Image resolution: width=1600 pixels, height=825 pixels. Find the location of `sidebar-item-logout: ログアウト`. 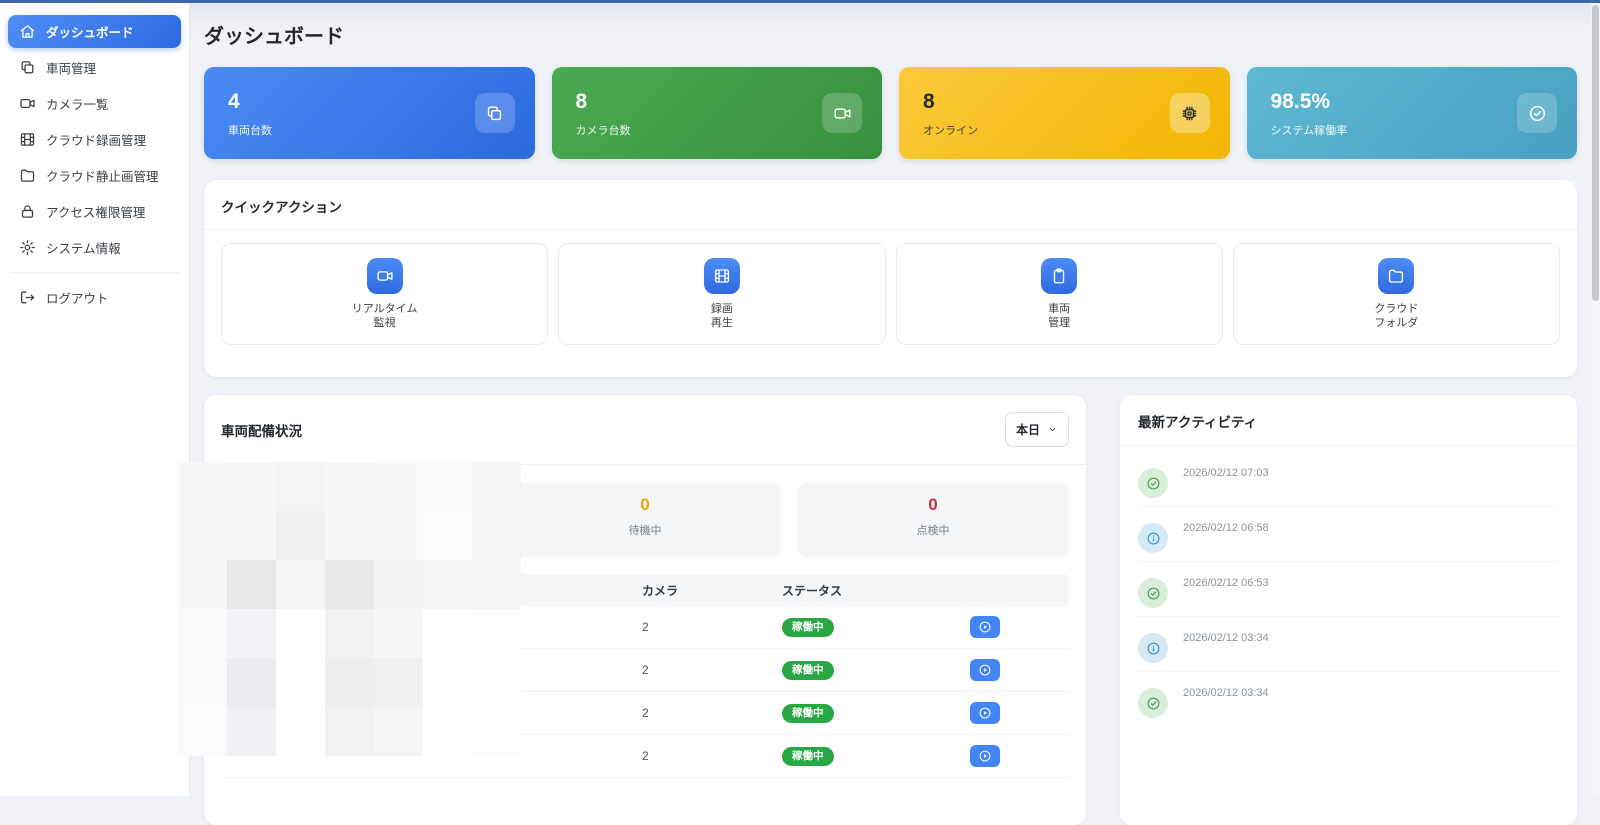

sidebar-item-logout: ログアウト is located at coordinates (94, 297).